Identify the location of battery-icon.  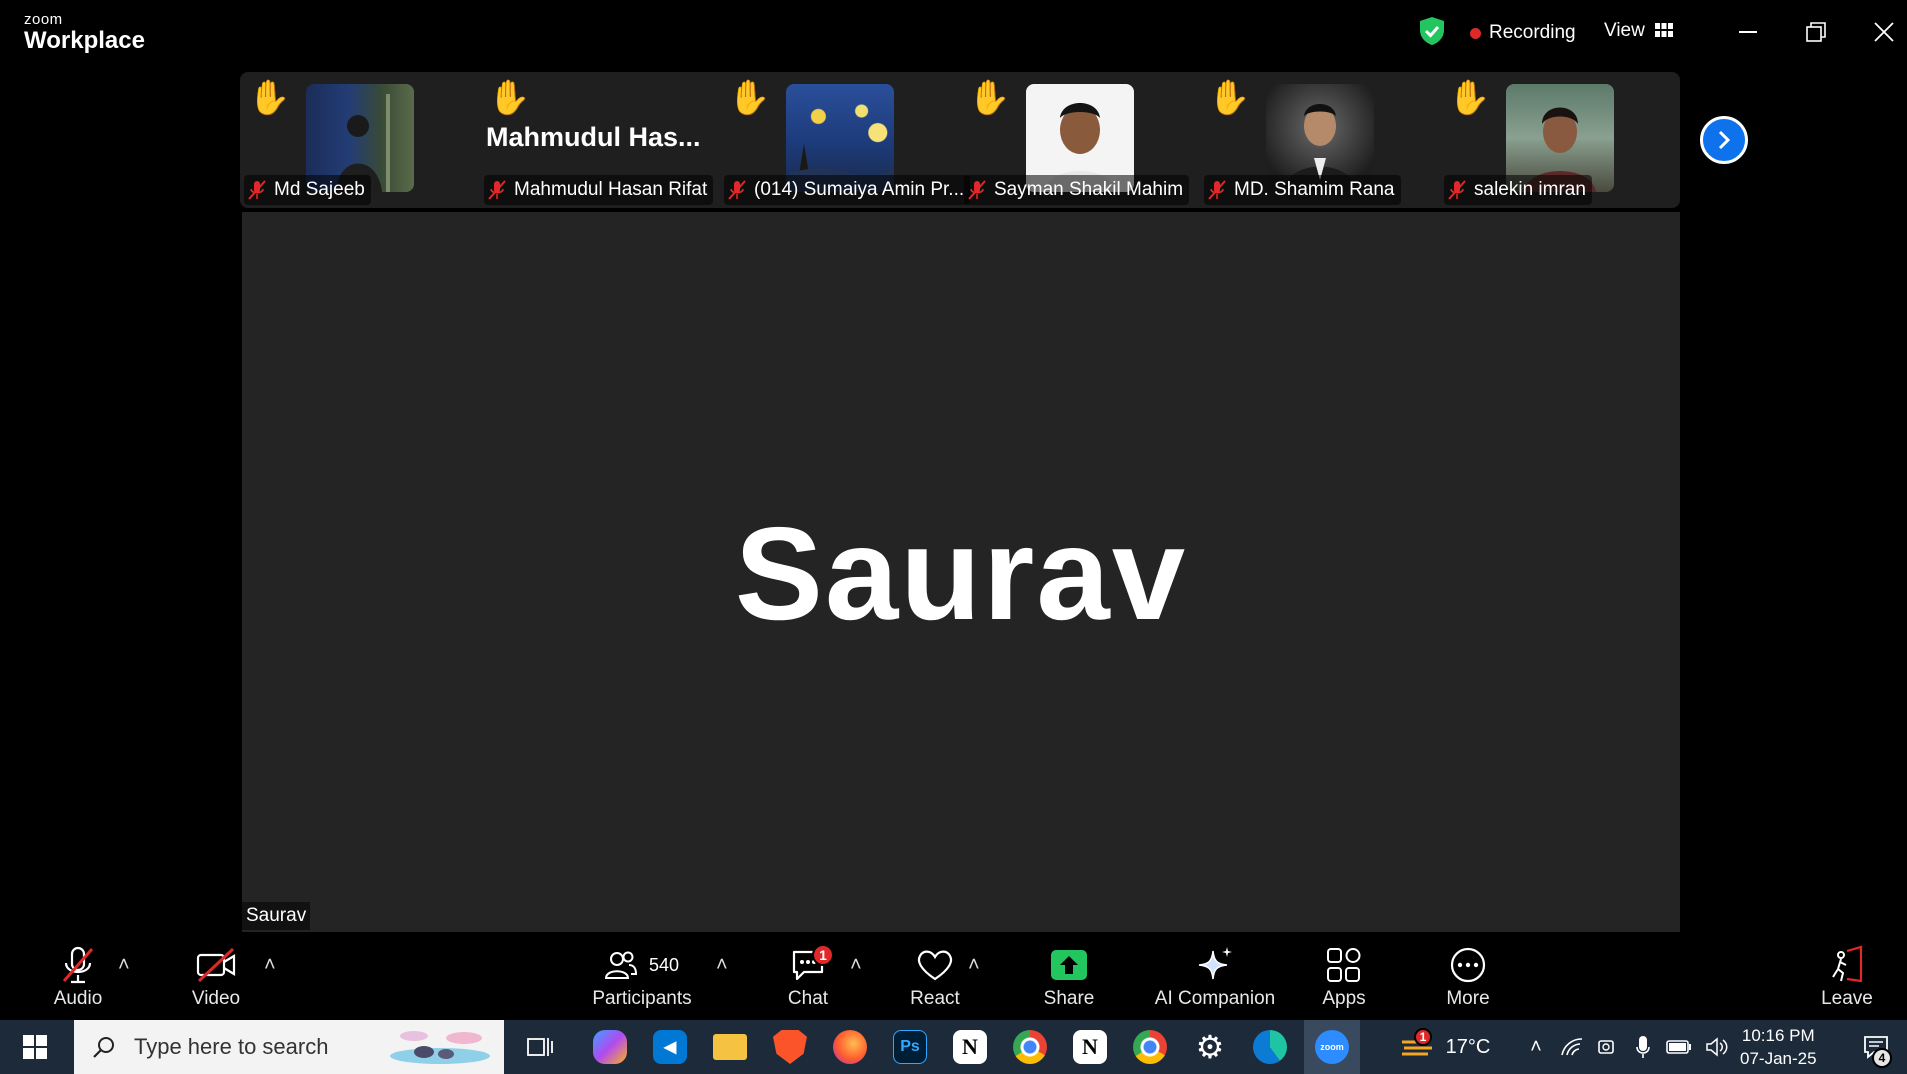
(1678, 1047).